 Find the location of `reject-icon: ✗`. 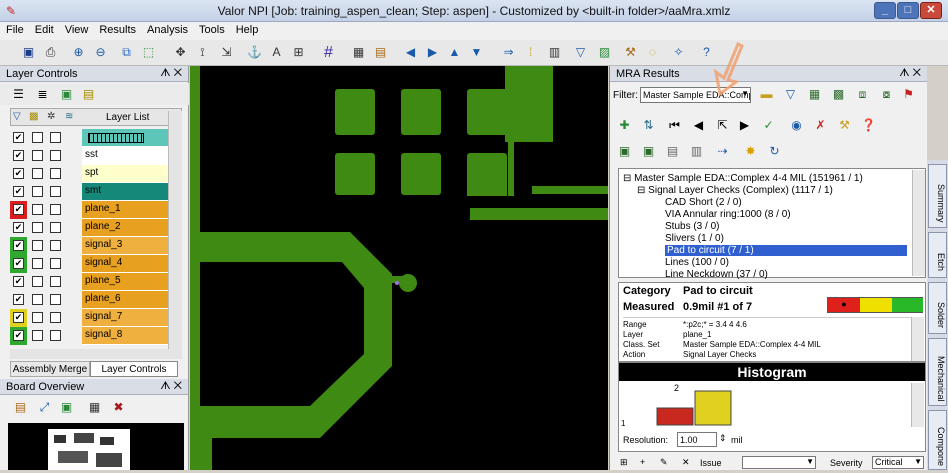

reject-icon: ✗ is located at coordinates (820, 125).